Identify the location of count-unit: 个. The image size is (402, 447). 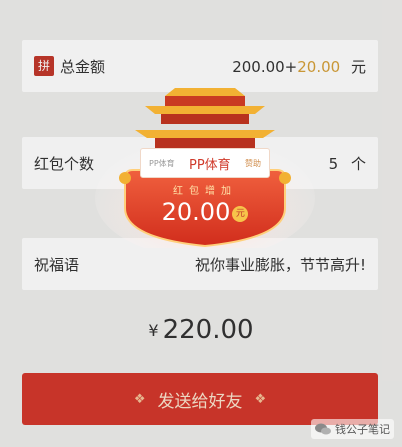
(358, 163).